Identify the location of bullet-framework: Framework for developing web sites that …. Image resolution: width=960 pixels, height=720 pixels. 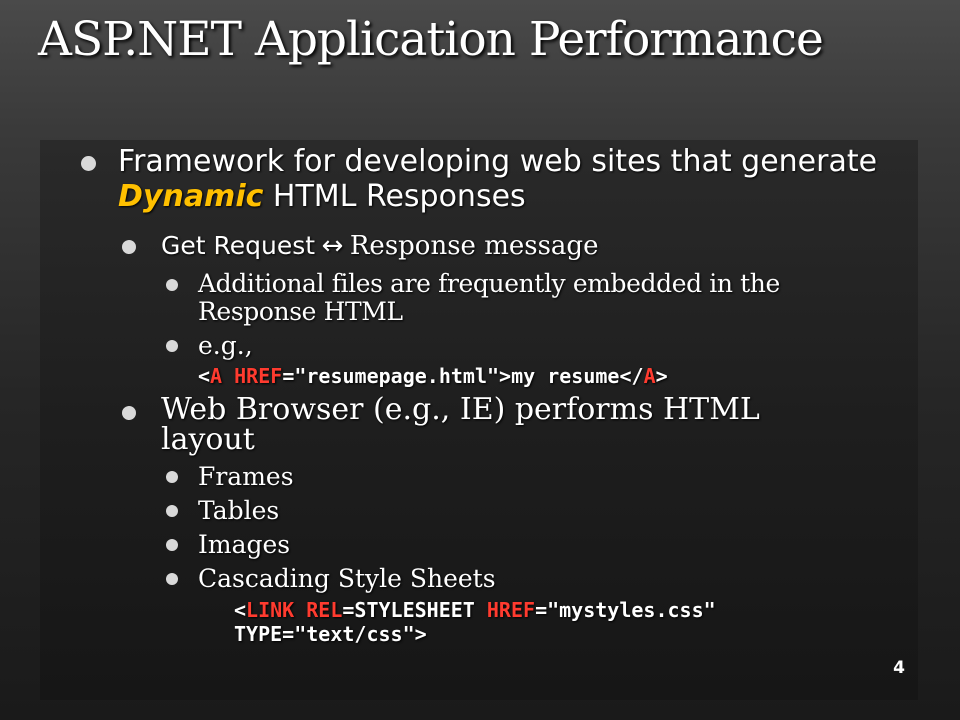
(508, 179).